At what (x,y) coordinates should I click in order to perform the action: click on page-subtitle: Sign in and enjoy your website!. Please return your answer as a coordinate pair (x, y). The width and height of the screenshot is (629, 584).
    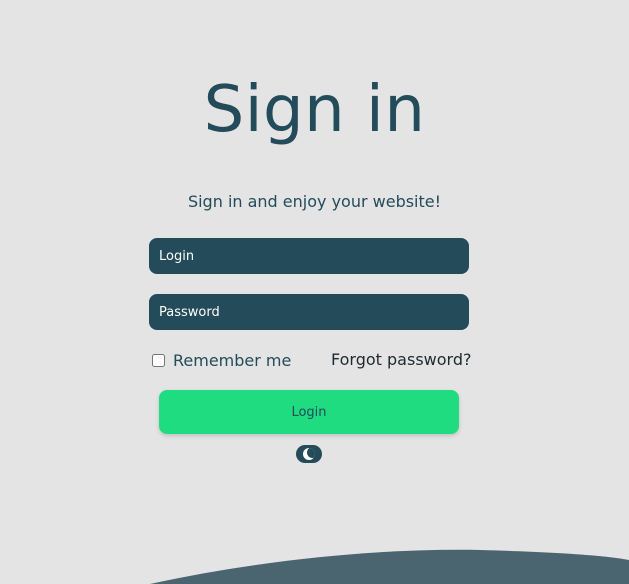
    Looking at the image, I should click on (314, 201).